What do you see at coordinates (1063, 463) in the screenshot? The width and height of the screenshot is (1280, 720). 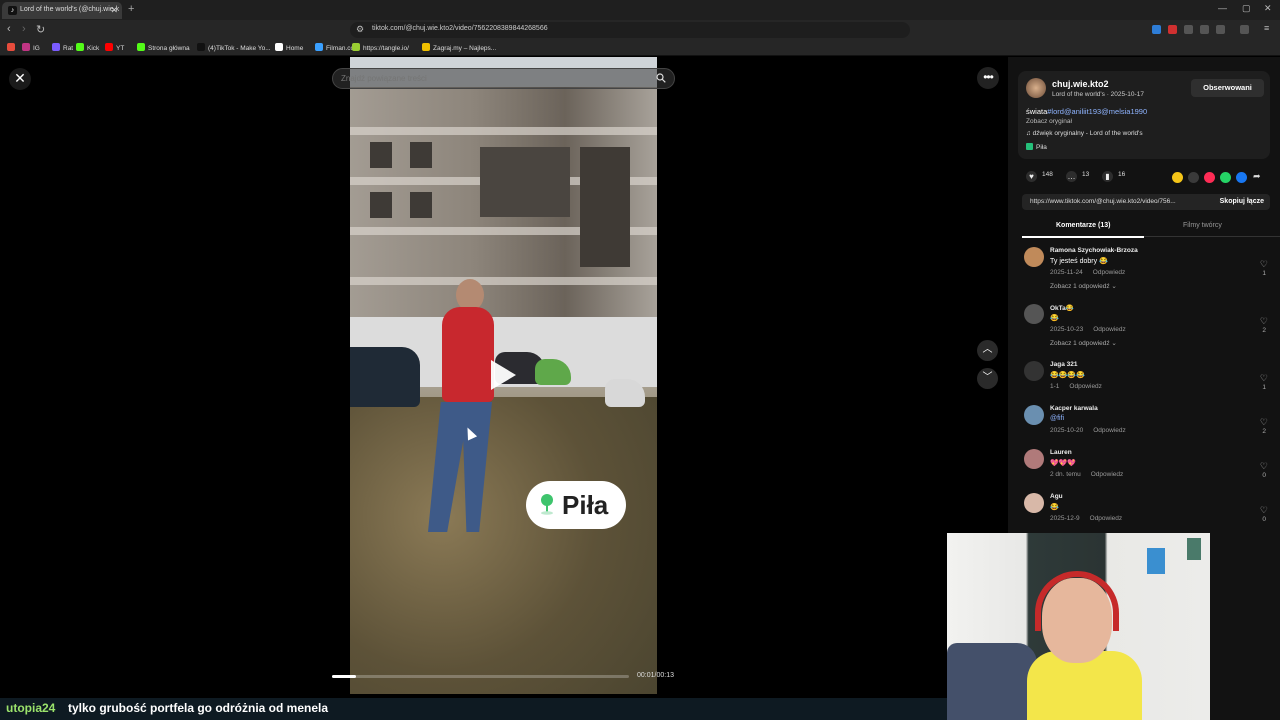 I see `comment-text: 💖💖💖` at bounding box center [1063, 463].